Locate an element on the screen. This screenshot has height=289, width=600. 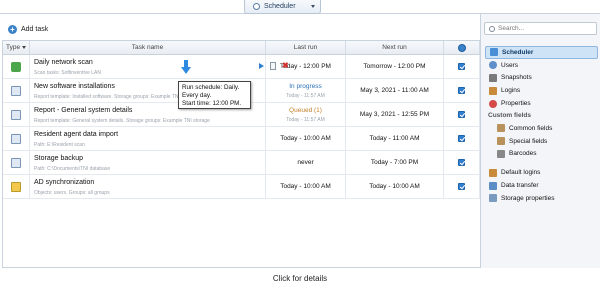
search-box is located at coordinates (540, 28).